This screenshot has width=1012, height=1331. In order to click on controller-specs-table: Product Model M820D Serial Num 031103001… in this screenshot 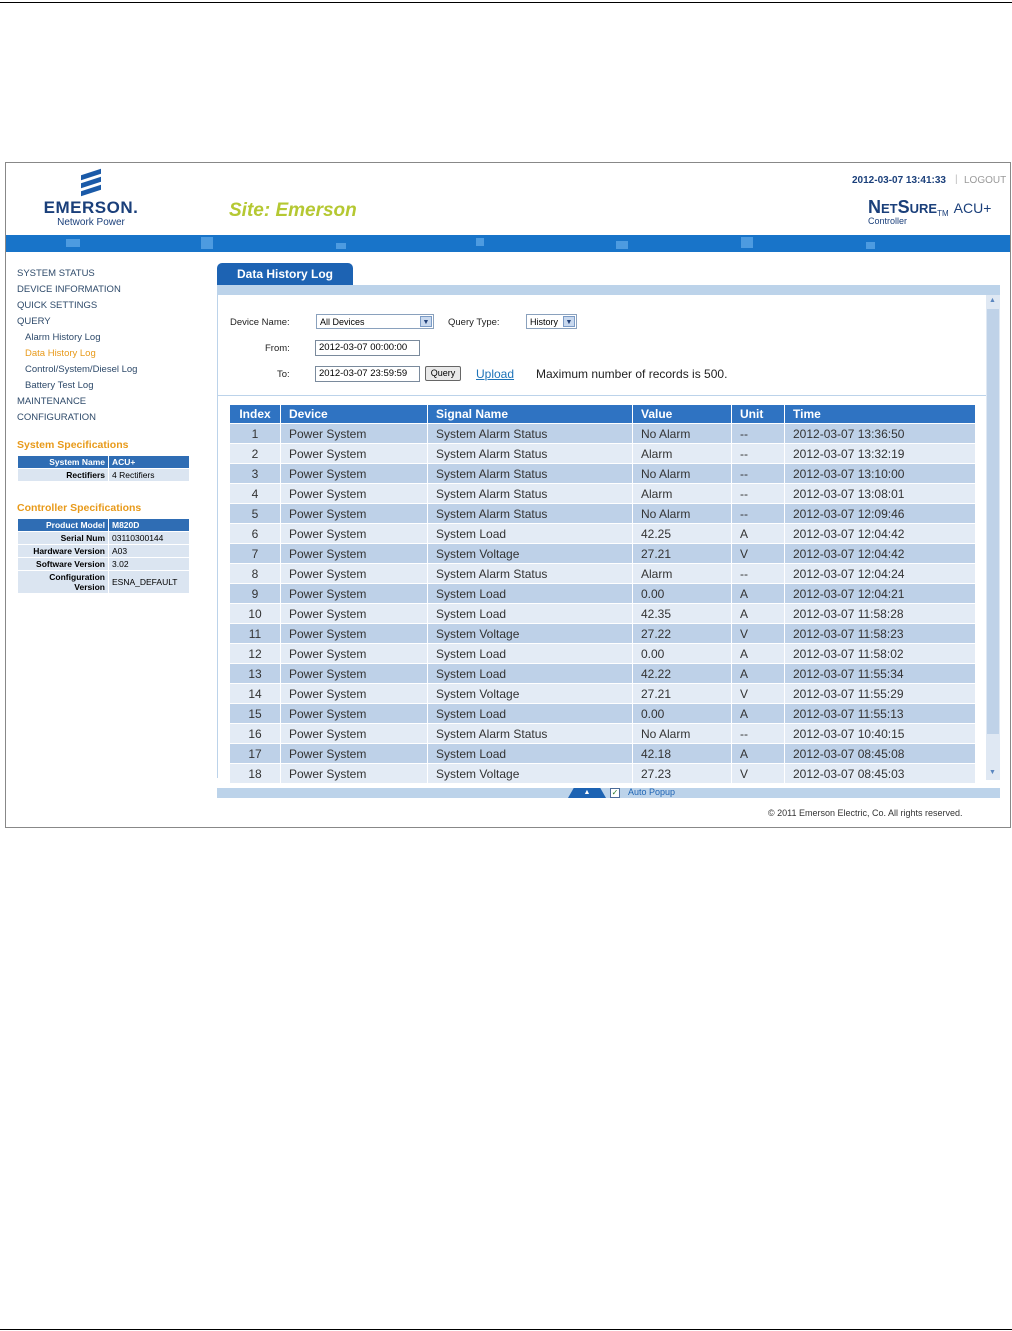, I will do `click(103, 556)`.